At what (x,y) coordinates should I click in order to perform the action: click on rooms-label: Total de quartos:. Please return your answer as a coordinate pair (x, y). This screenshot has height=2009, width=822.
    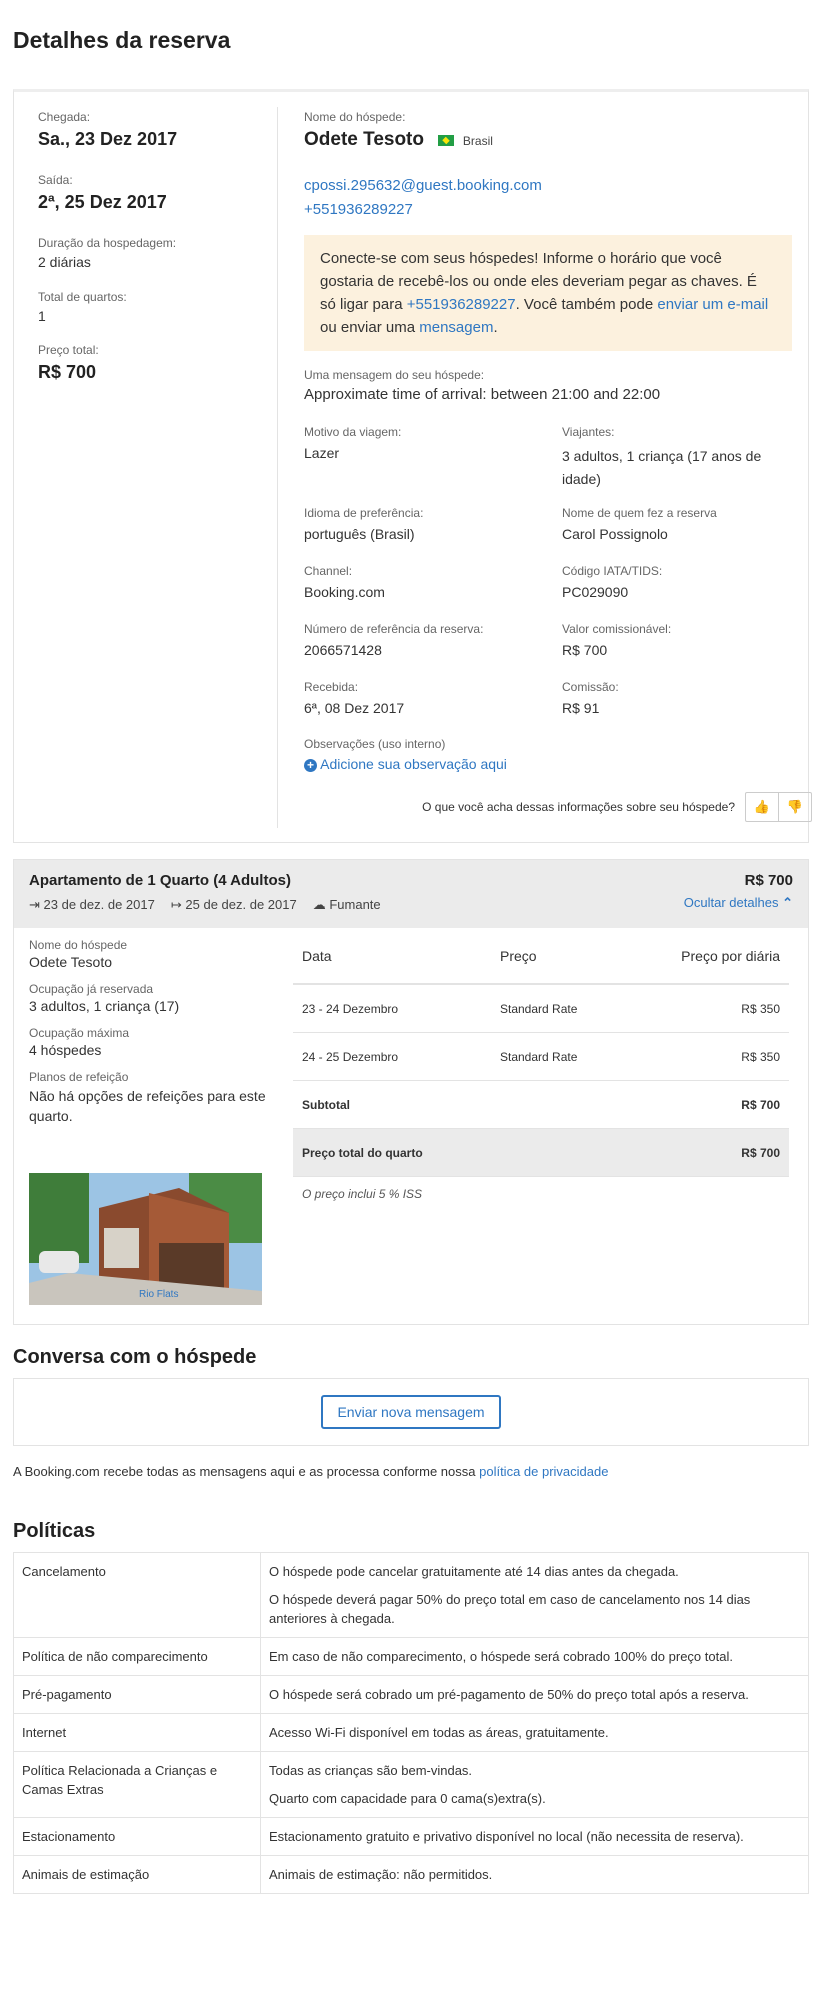
    Looking at the image, I should click on (82, 297).